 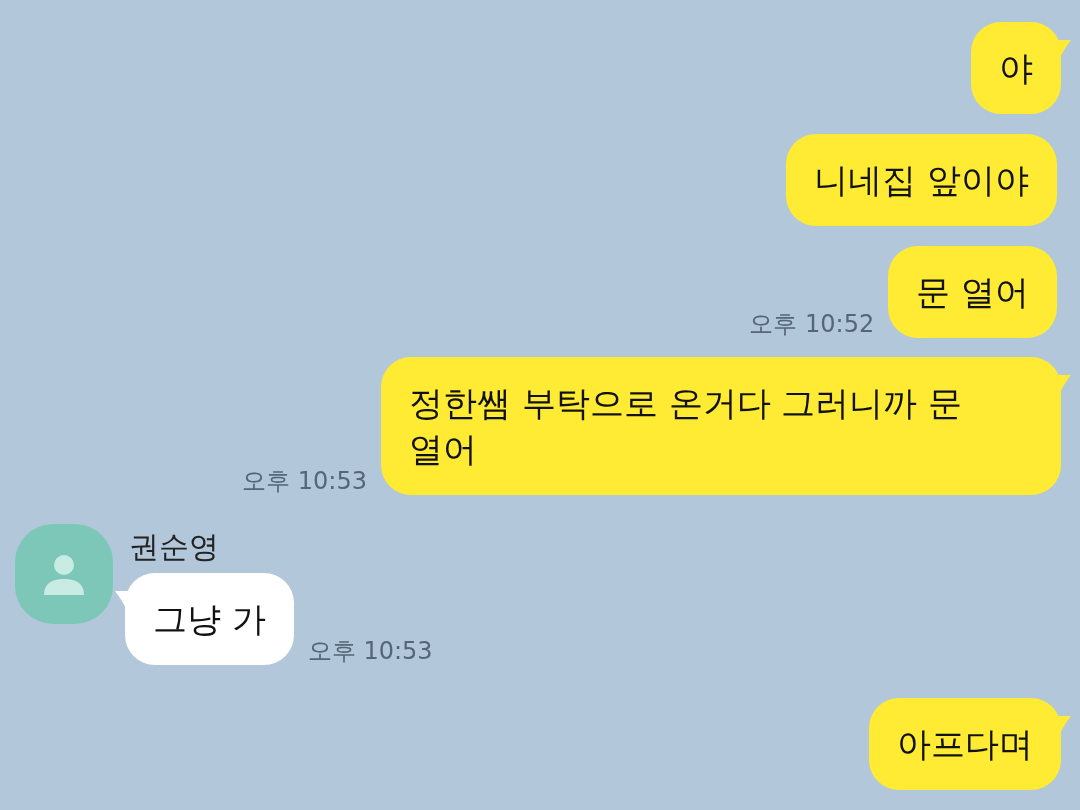 What do you see at coordinates (921, 180) in the screenshot?
I see `message-bubble: 니네집 앞이야` at bounding box center [921, 180].